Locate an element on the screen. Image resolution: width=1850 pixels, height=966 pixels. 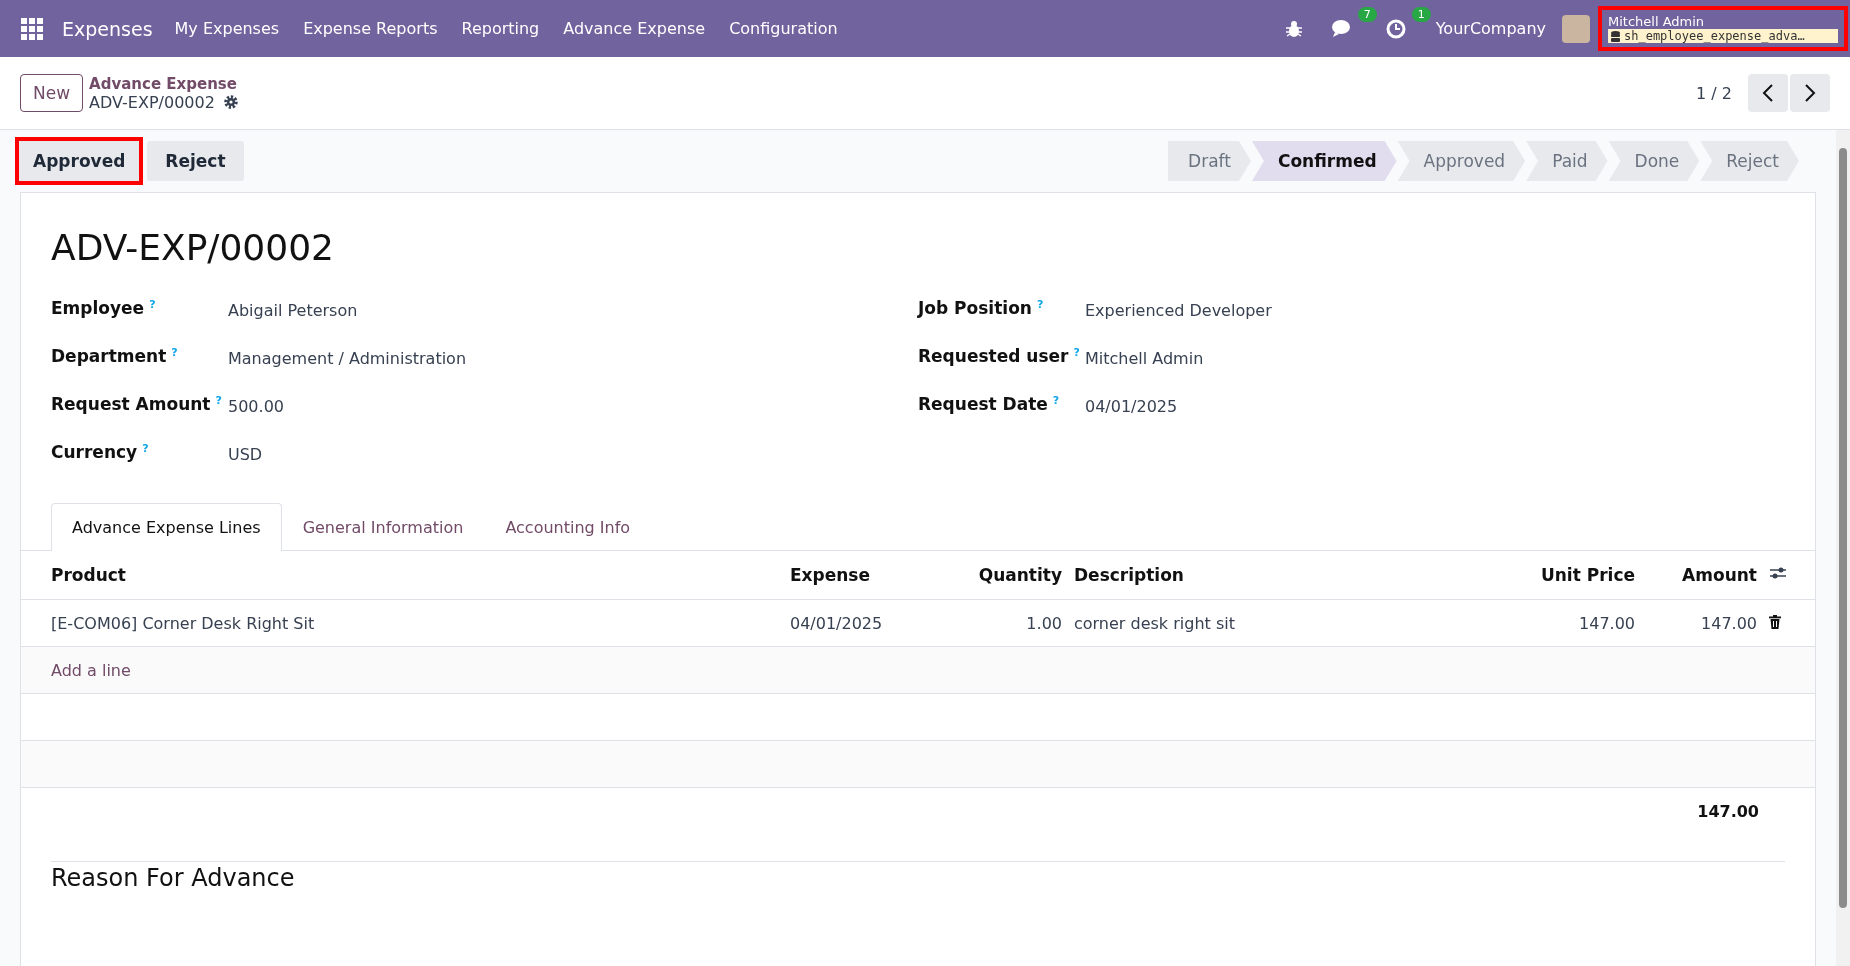
field-value: 04/01/2025 is located at coordinates (1131, 406).